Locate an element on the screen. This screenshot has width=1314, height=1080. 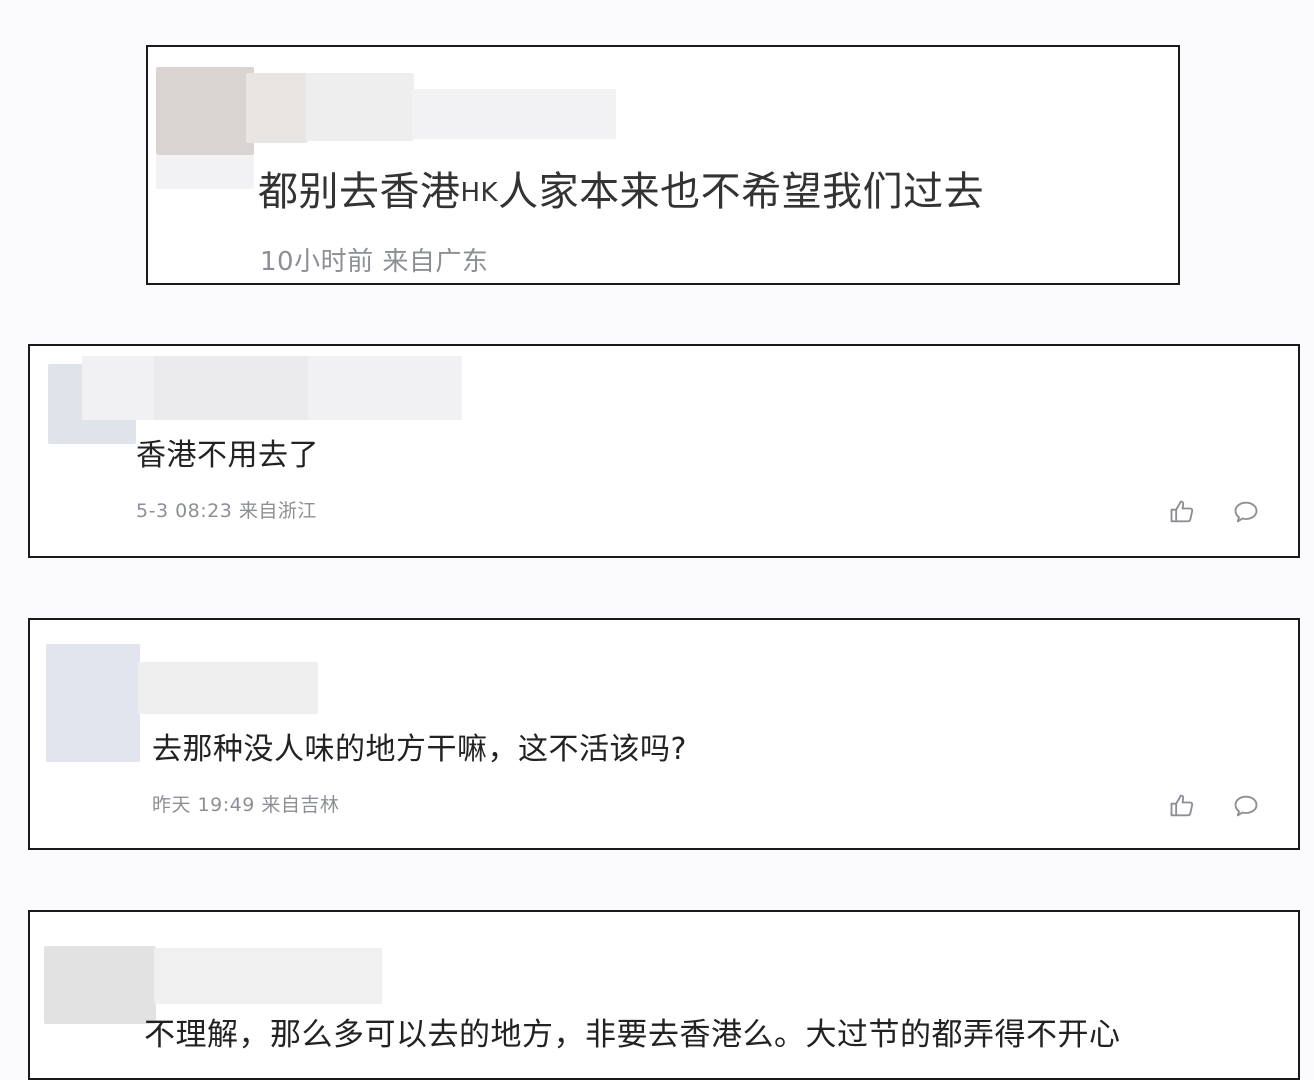
comment-text: 去那种没人味的地方干嘛，这不活该吗? is located at coordinates (419, 749).